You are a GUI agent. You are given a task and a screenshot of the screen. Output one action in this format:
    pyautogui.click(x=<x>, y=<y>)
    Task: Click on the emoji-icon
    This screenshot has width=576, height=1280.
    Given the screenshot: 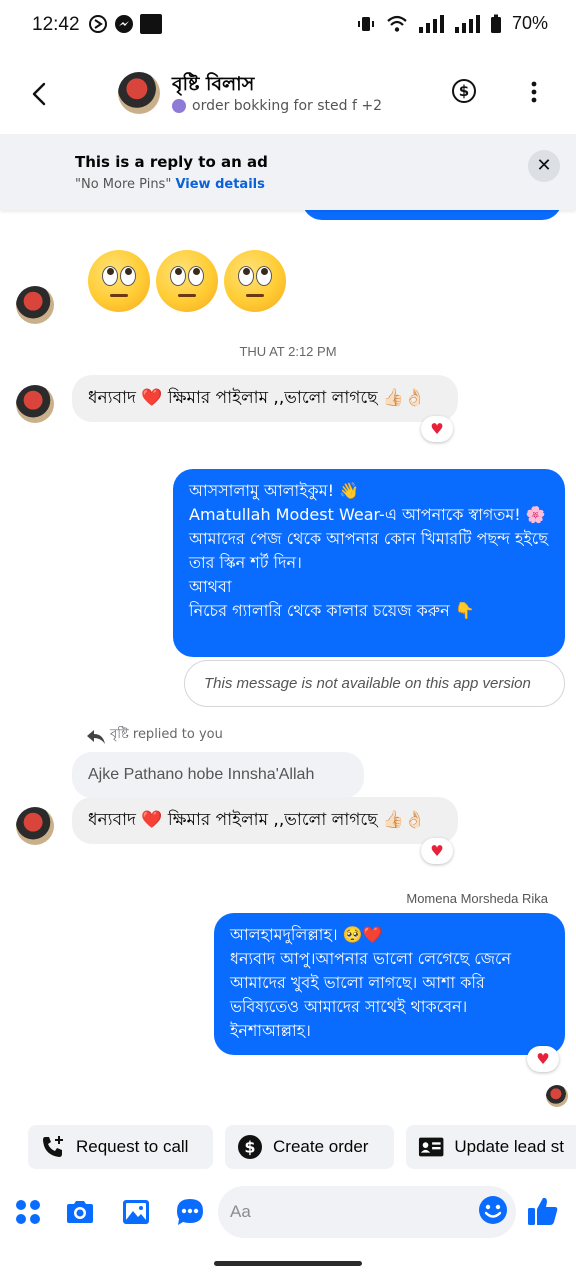 What is the action you would take?
    pyautogui.click(x=493, y=1210)
    